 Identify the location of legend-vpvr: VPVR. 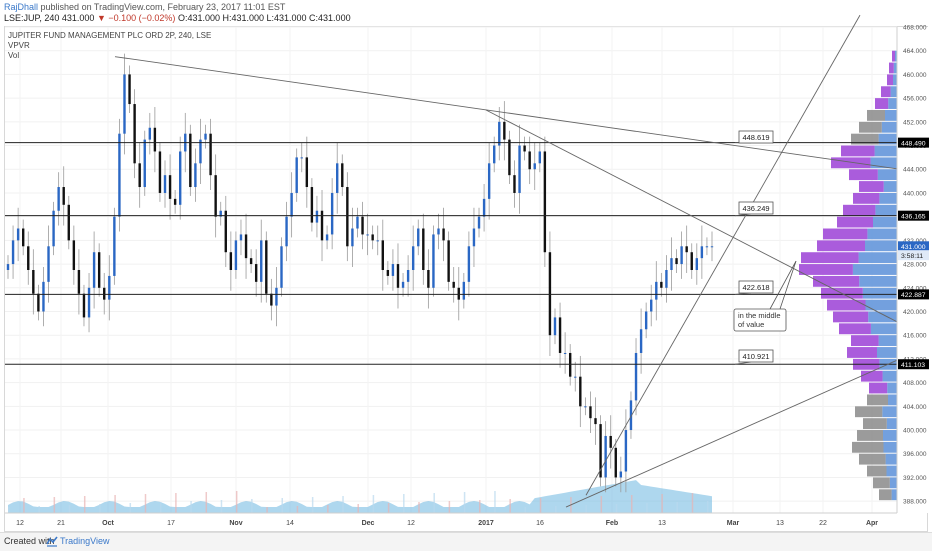
(109, 46).